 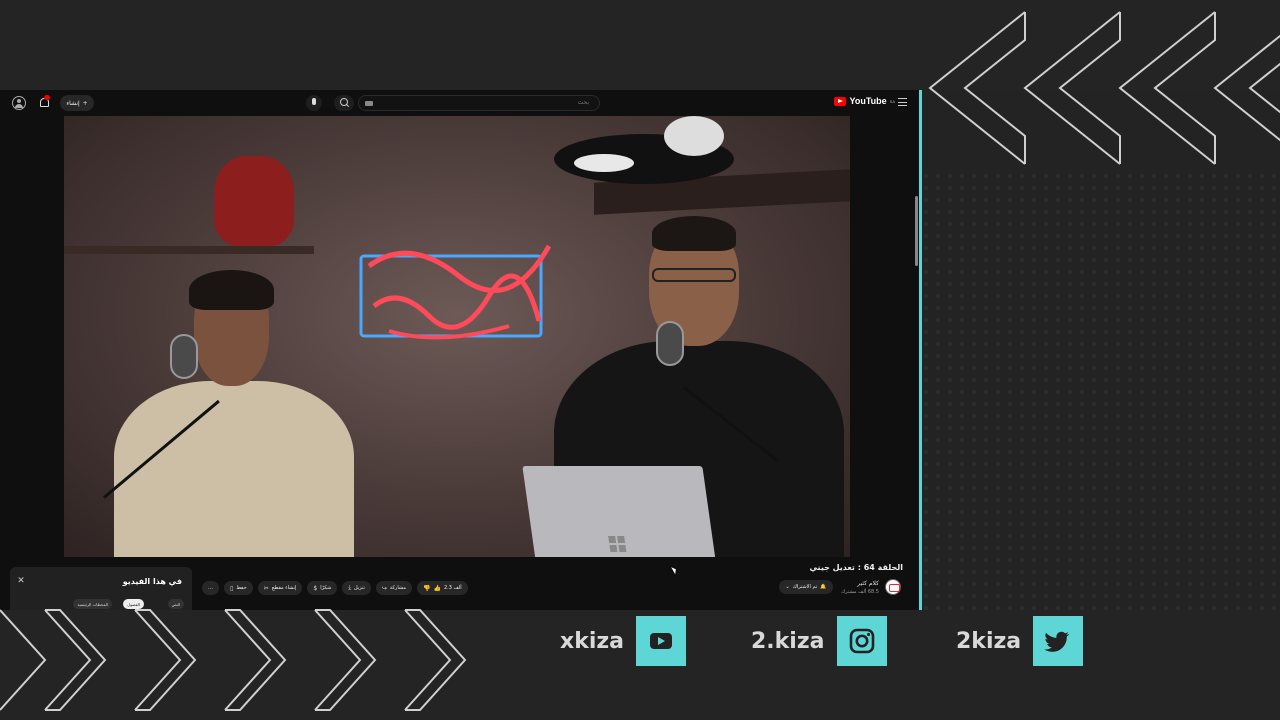 What do you see at coordinates (344, 103) in the screenshot?
I see `search-icon` at bounding box center [344, 103].